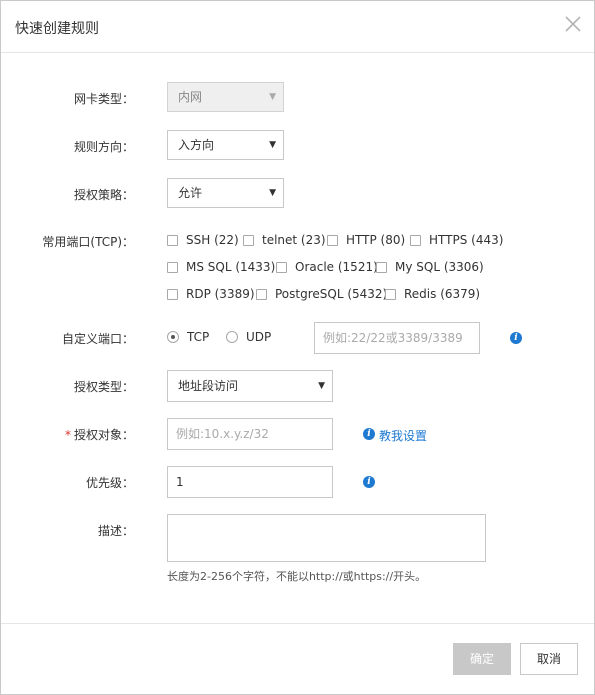 The width and height of the screenshot is (595, 695). Describe the element at coordinates (103, 195) in the screenshot. I see `policy-label: 授权策略：` at that location.